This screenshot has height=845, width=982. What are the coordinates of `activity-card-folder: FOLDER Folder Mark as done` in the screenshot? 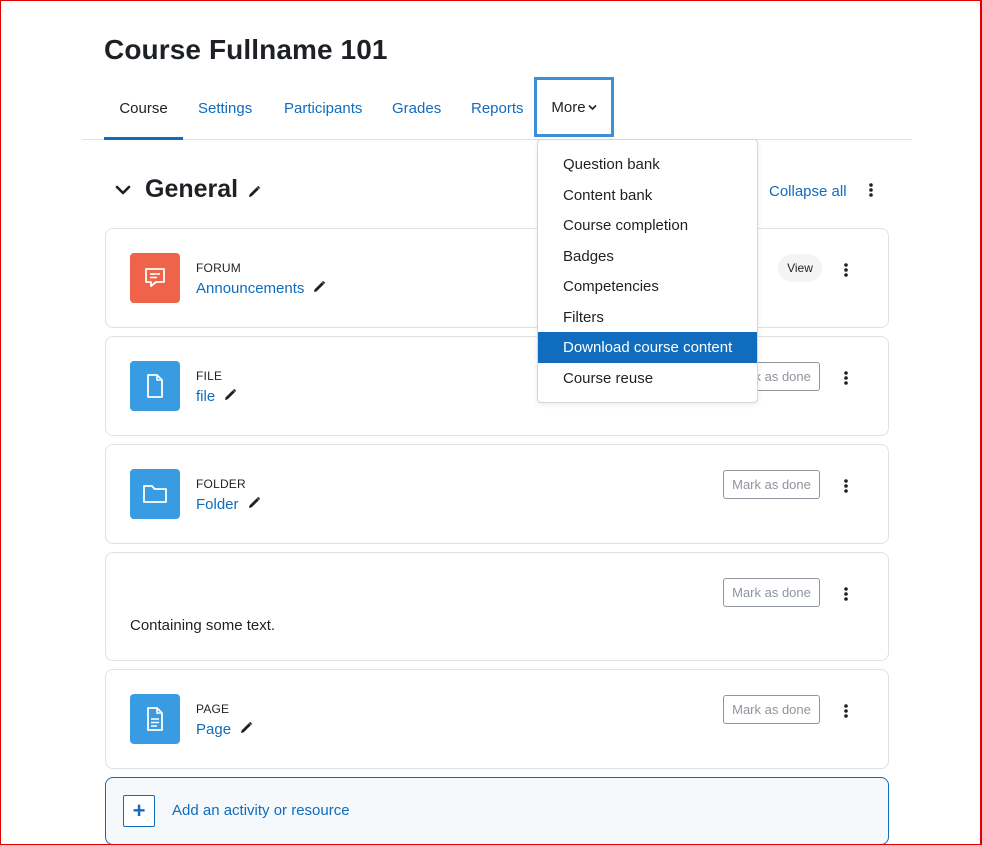 It's located at (497, 494).